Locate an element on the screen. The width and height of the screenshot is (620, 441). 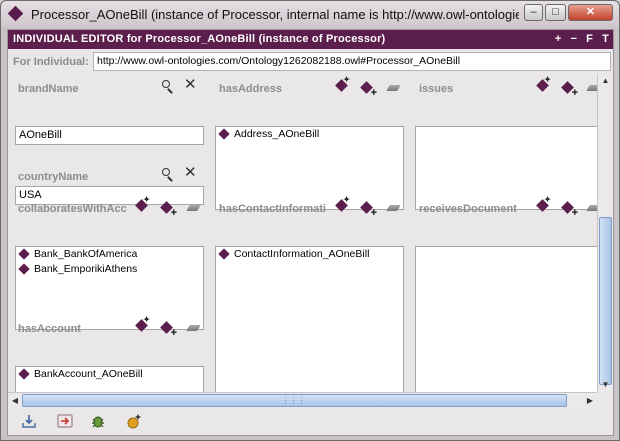
hasaddress-list: Address_AOneBill is located at coordinates (309, 168).